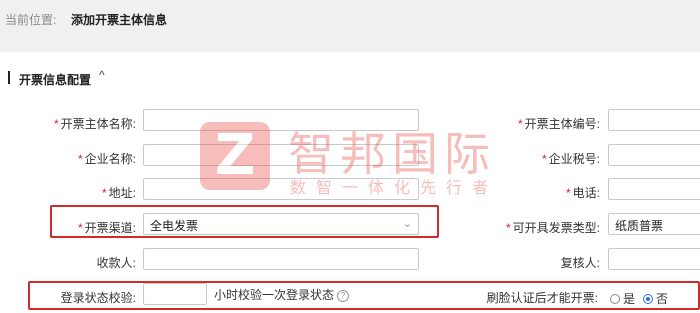  Describe the element at coordinates (542, 298) in the screenshot. I see `face-auth-label: 刷脸认证后才能开票:` at that location.